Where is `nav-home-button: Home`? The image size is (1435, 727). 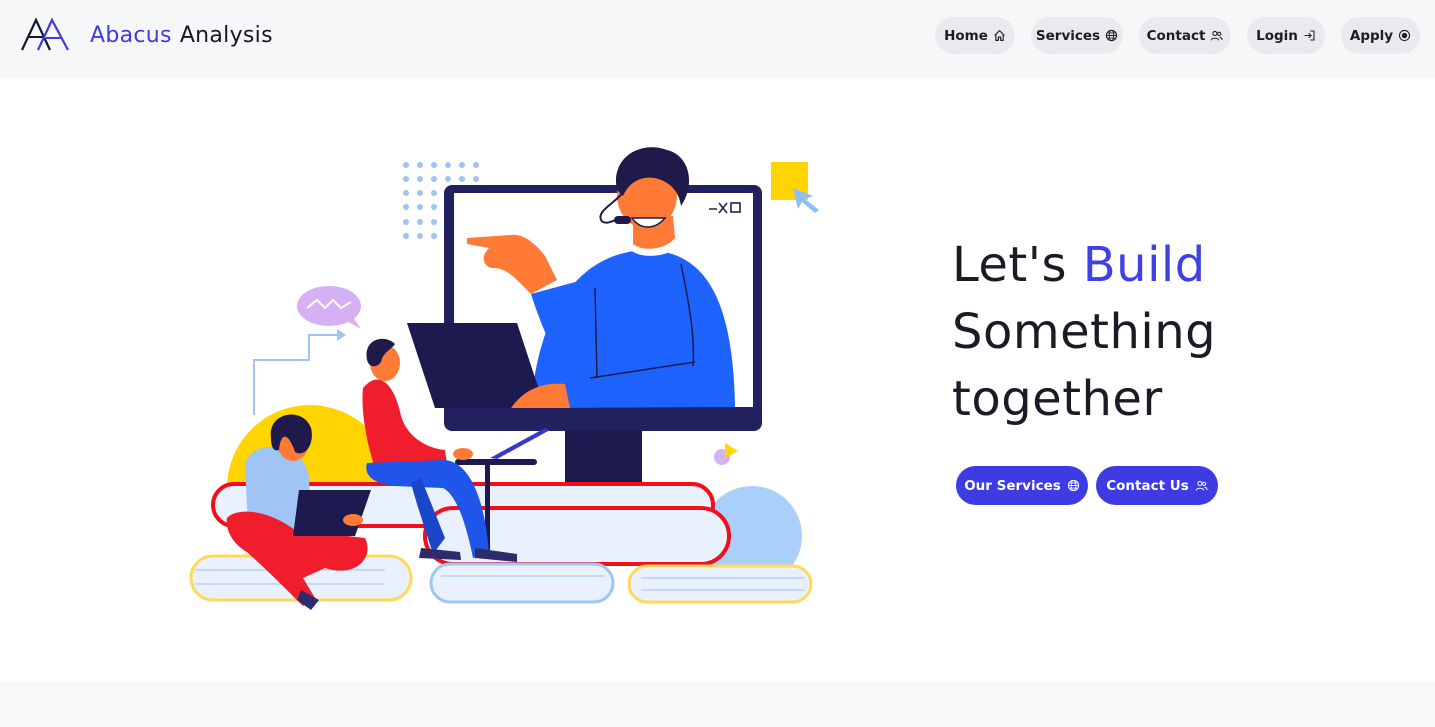
nav-home-button: Home is located at coordinates (975, 35).